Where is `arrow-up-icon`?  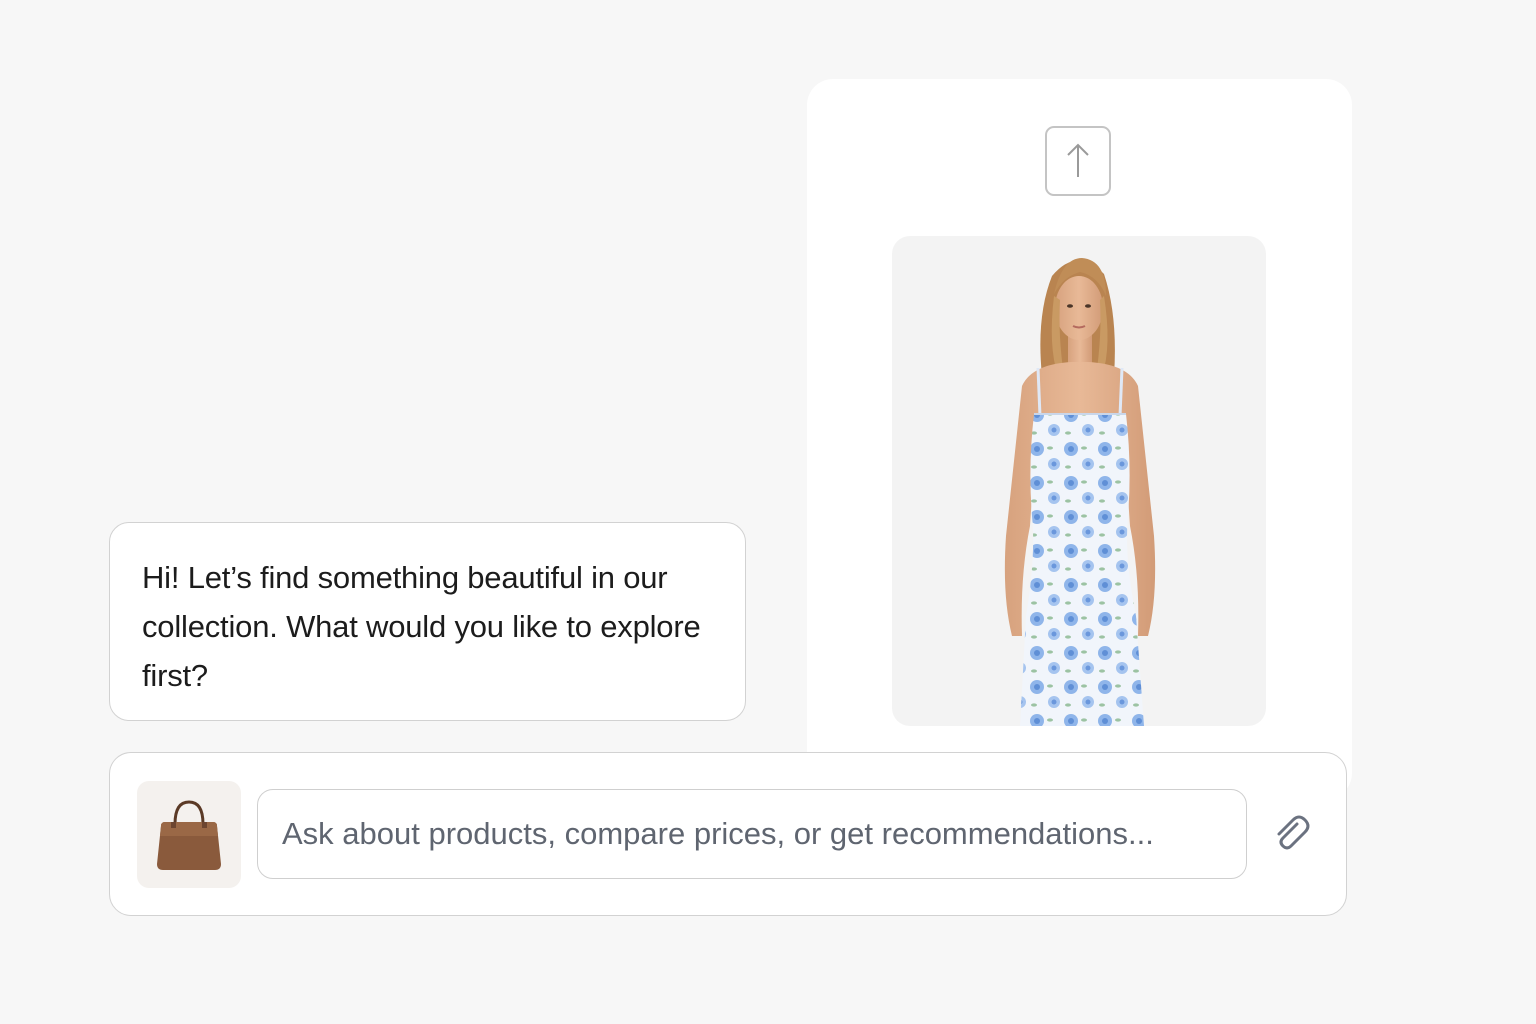 arrow-up-icon is located at coordinates (1078, 160).